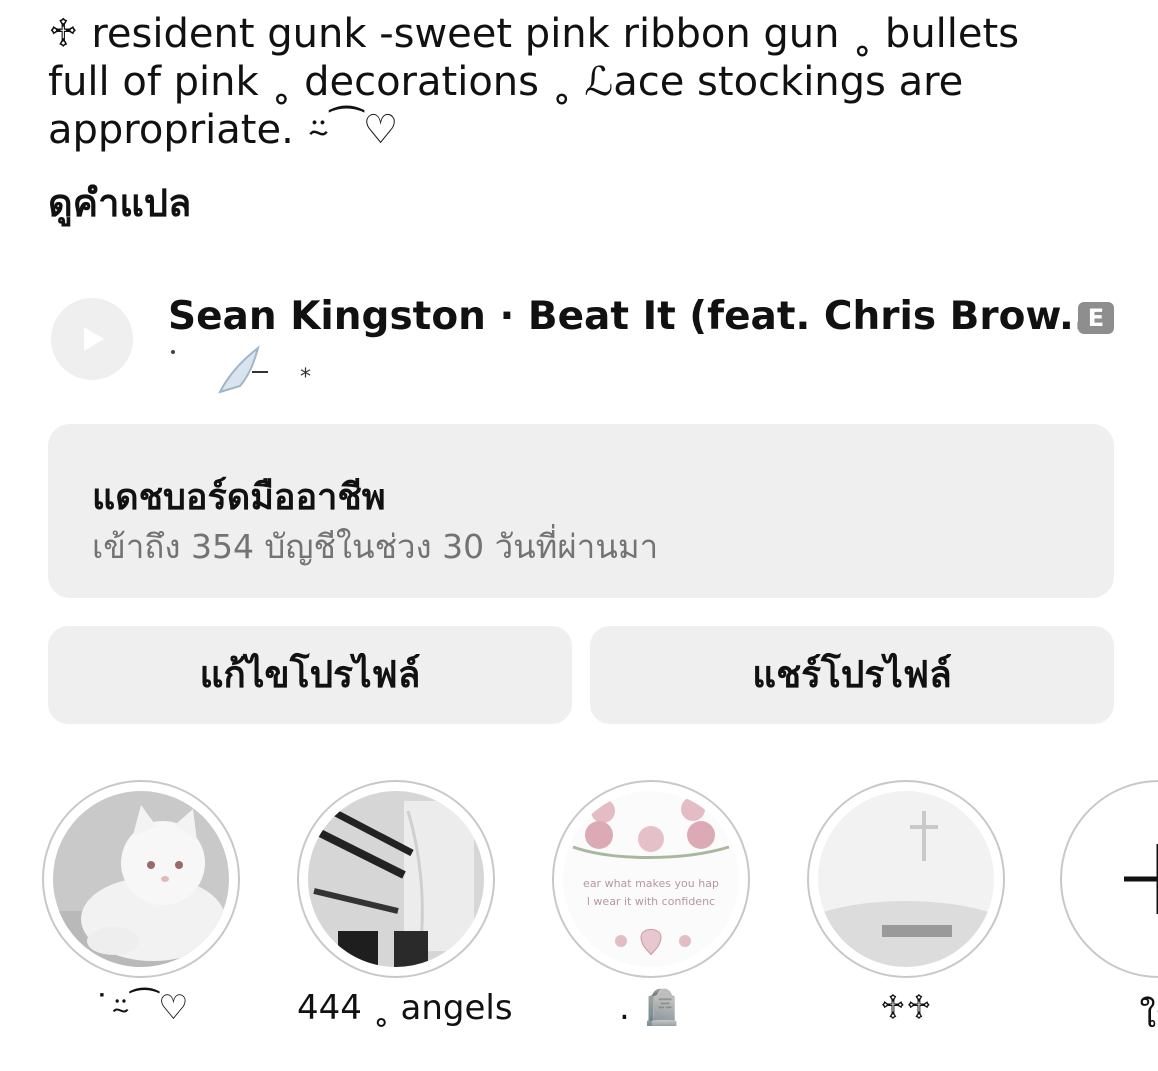  I want to click on dashboard-title: แดชบอร์ดมืออาชีพ, so click(239, 497).